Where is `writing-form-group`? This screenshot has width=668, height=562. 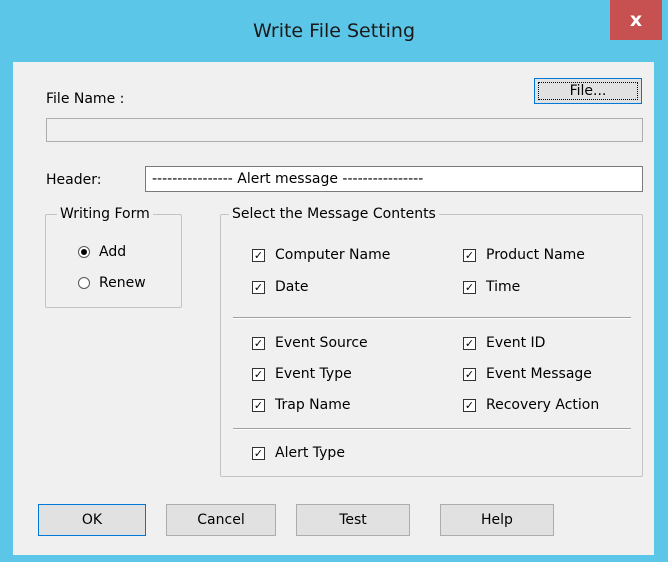
writing-form-group is located at coordinates (113, 261).